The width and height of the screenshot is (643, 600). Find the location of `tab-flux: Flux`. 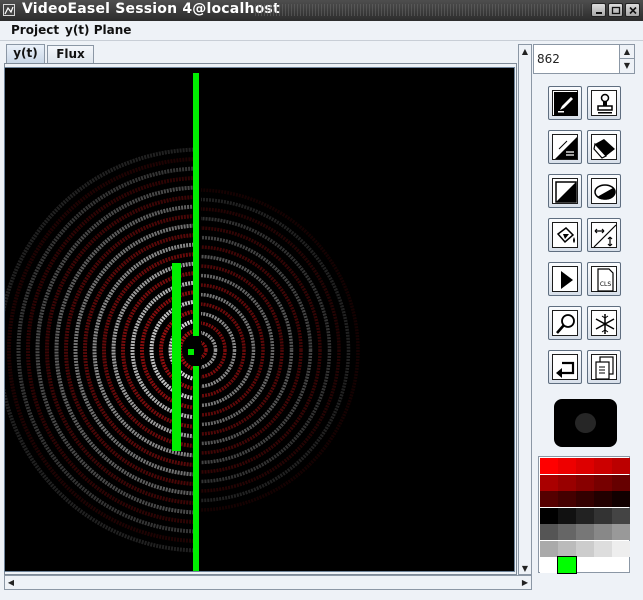

tab-flux: Flux is located at coordinates (70, 54).